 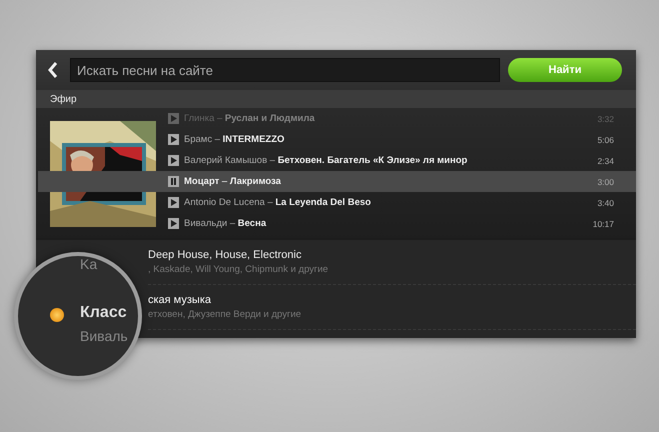 I want to click on track-duration: 2:34, so click(x=605, y=161).